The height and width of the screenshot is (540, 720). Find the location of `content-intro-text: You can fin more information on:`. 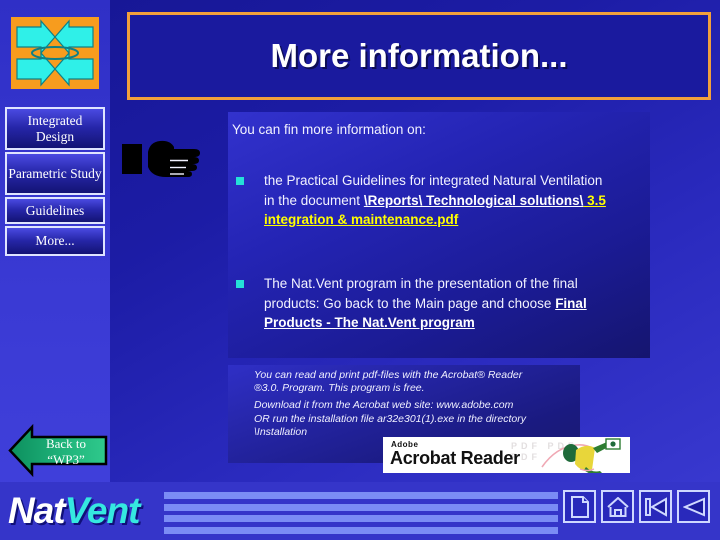

content-intro-text: You can fin more information on: is located at coordinates (329, 129).